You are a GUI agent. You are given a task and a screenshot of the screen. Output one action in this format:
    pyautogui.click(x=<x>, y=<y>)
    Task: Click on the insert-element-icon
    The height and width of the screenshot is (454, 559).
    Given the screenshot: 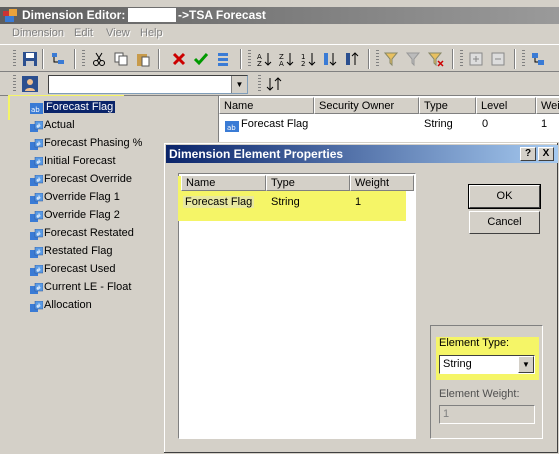 What is the action you would take?
    pyautogui.click(x=538, y=59)
    